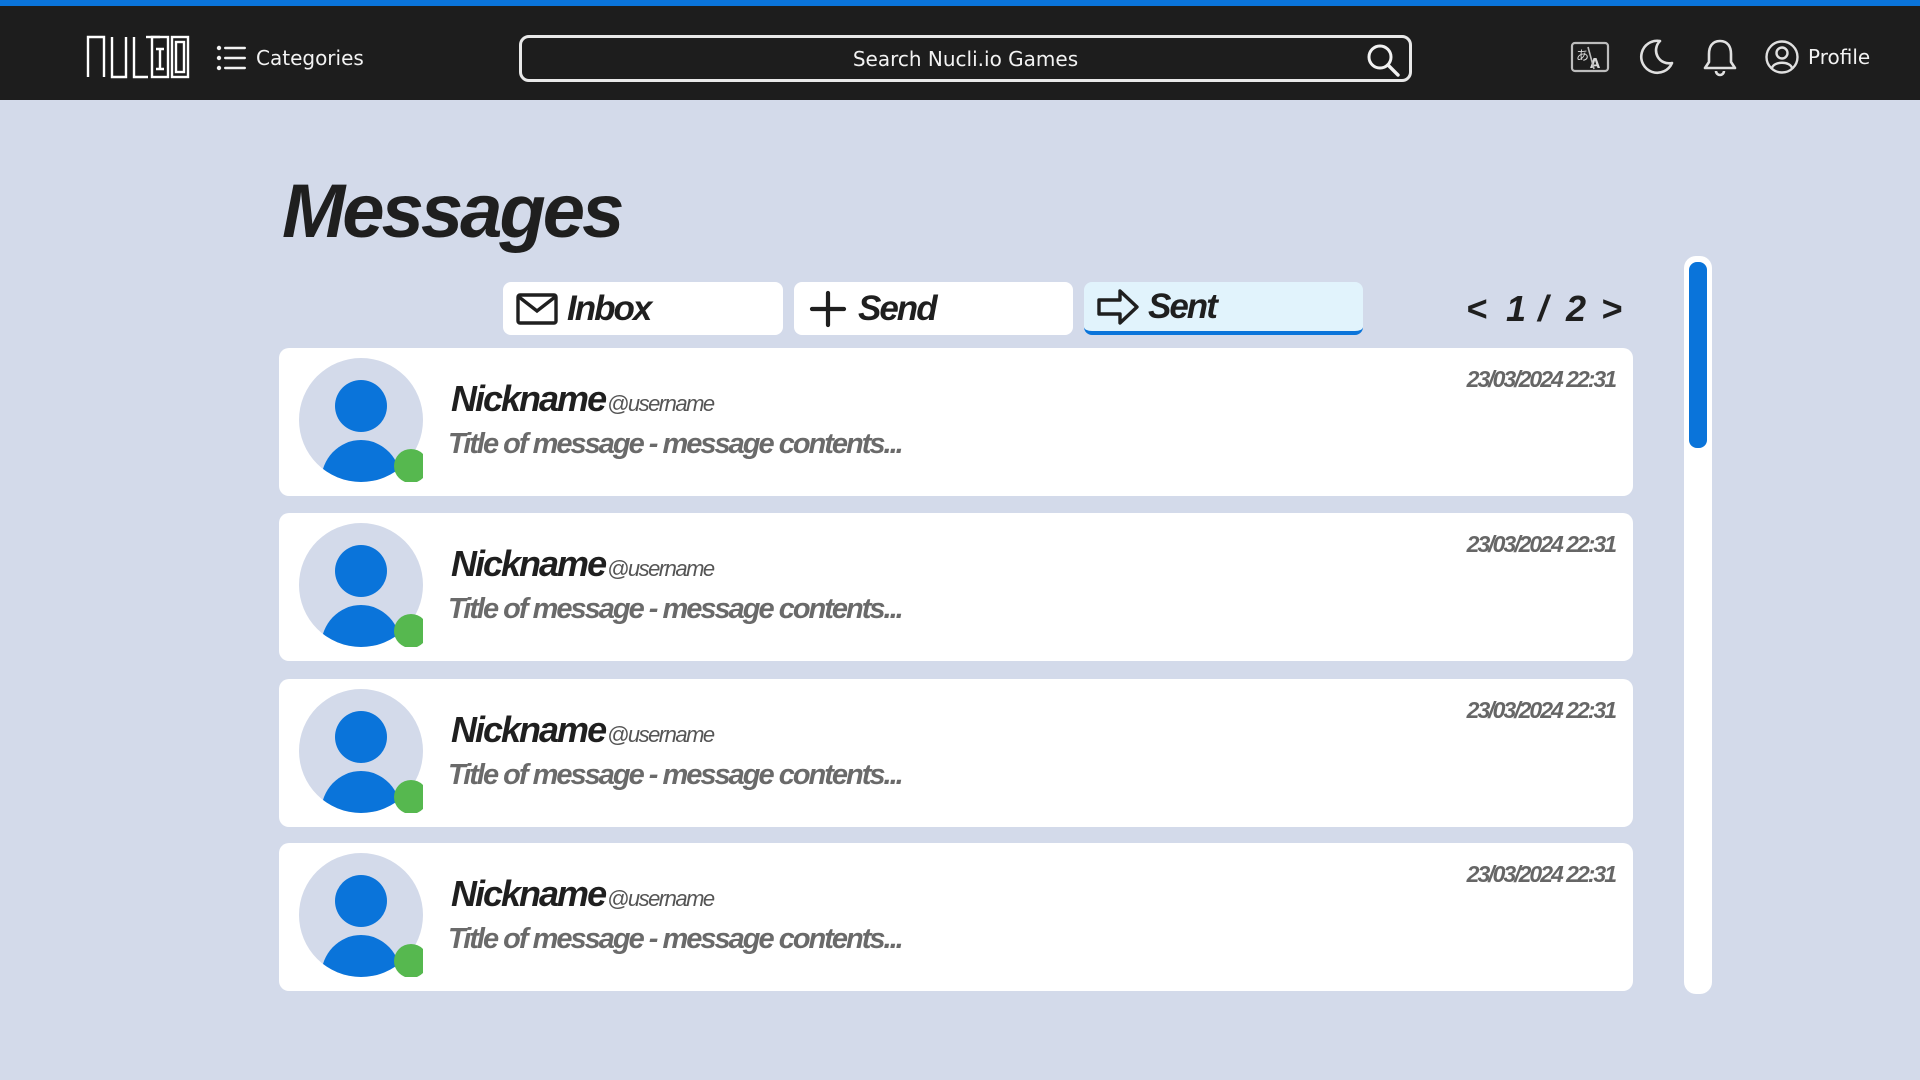  I want to click on profile-button: Profile, so click(1817, 57).